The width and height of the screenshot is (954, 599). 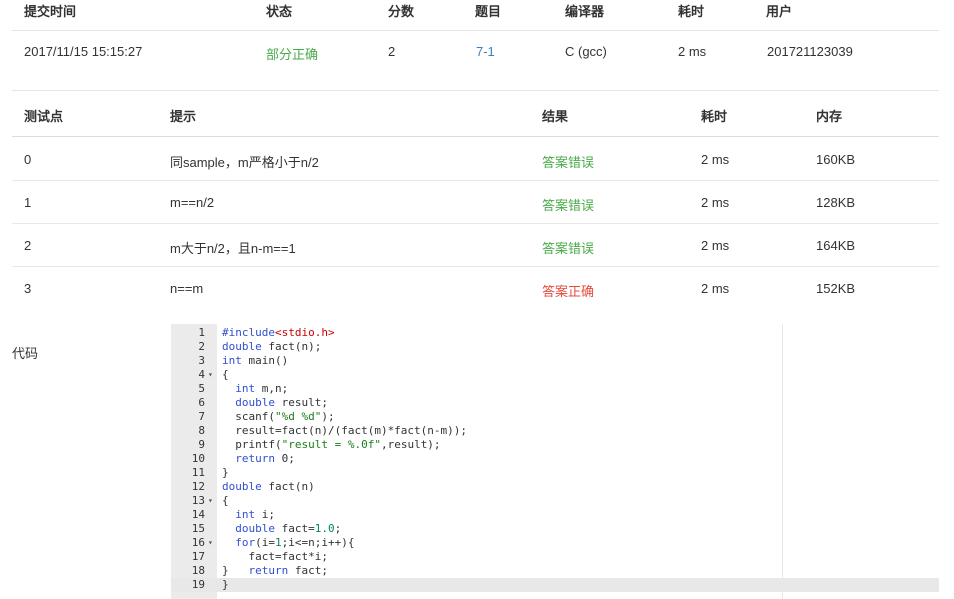 I want to click on code-line: 2 double fact(n);, so click(x=555, y=347).